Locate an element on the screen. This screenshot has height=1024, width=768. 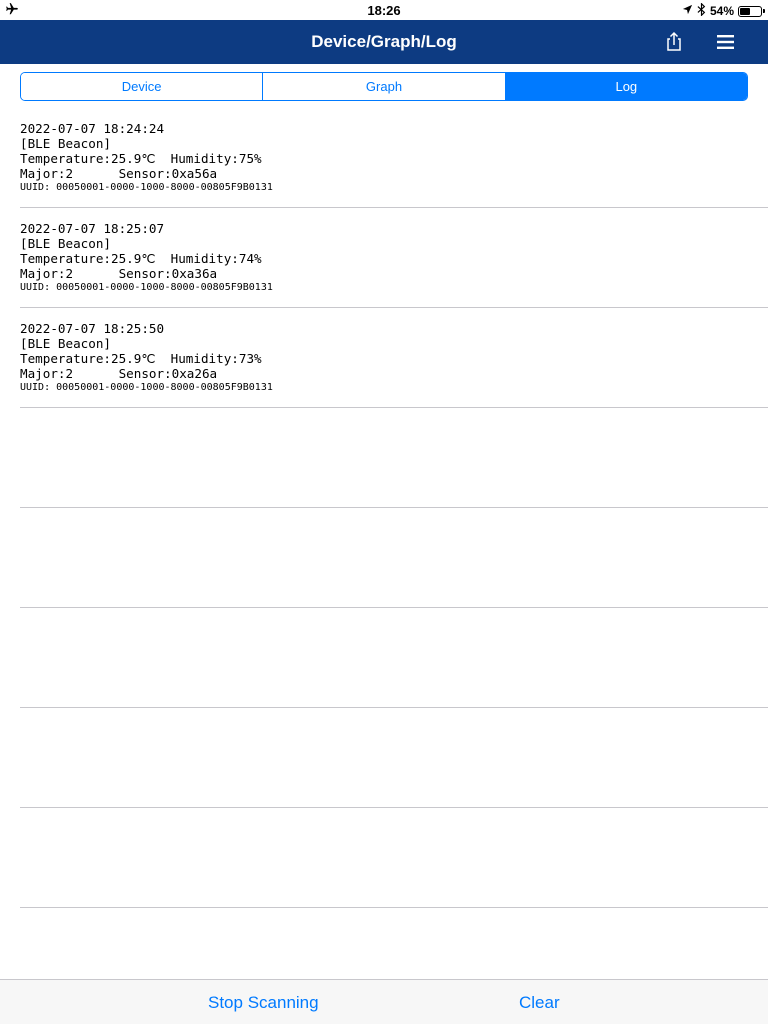
log-timestamp: 2022-07-07 18:24:24 is located at coordinates (92, 128).